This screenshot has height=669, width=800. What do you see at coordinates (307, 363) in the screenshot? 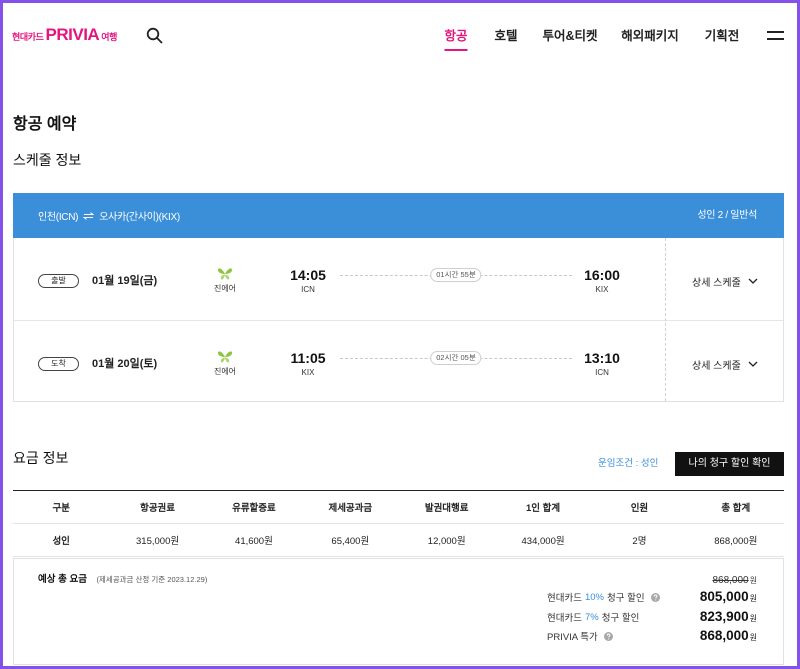
I see `departure: 11:05 KIX` at bounding box center [307, 363].